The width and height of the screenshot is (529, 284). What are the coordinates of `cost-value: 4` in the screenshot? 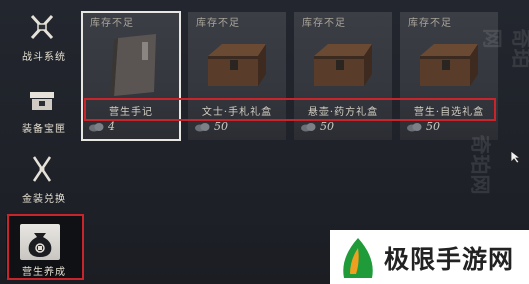 It's located at (111, 126).